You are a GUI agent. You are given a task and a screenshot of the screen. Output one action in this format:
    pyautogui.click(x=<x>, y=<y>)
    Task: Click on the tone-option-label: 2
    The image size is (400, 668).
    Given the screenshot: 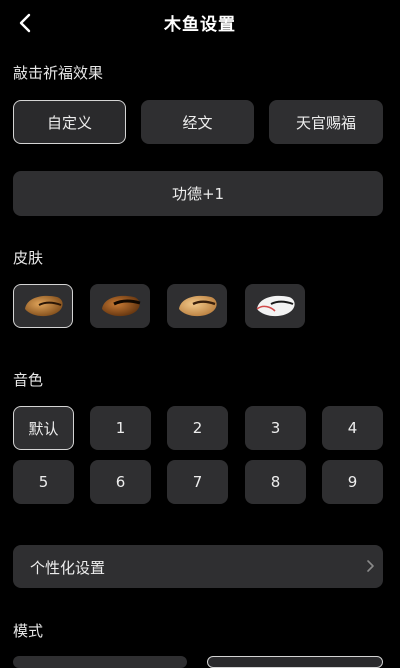 What is the action you would take?
    pyautogui.click(x=197, y=428)
    